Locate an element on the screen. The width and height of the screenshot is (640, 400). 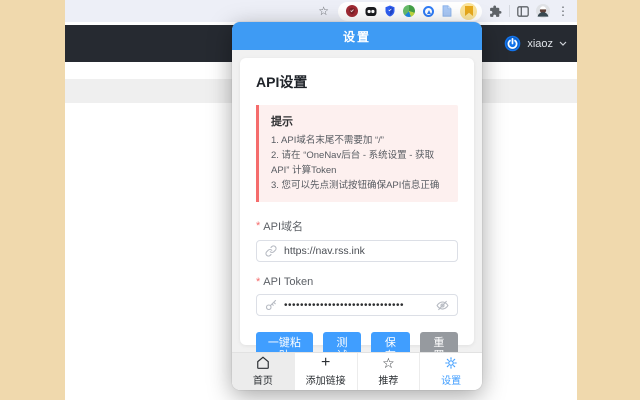
tips-item: 2. 请在 “OneNav后台 - 系统设置 - 获取API” 计算Token is located at coordinates (353, 163).